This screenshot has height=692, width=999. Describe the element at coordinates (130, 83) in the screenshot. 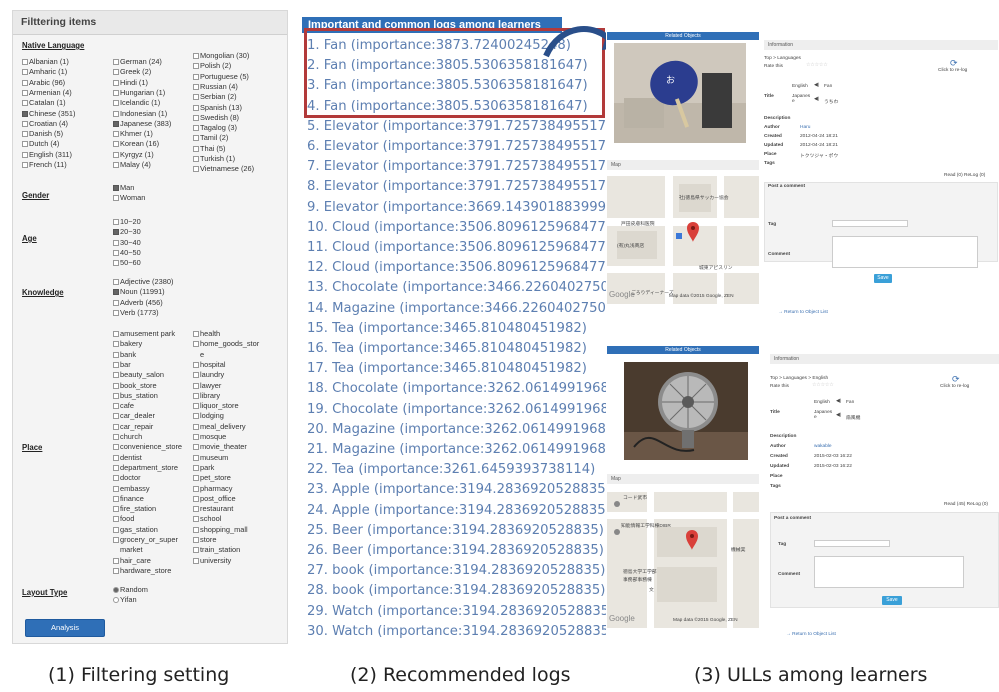

I see `nl-col2-option: Hindi (1)` at that location.